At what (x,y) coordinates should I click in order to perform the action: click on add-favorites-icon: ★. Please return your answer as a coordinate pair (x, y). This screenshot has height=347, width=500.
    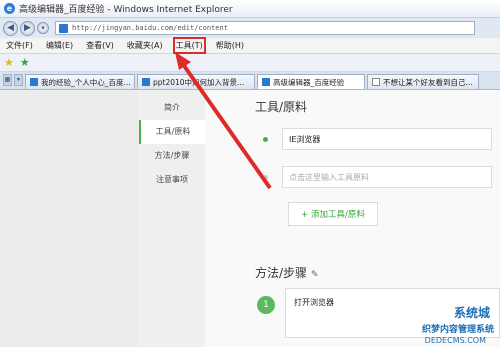
    Looking at the image, I should click on (25, 62).